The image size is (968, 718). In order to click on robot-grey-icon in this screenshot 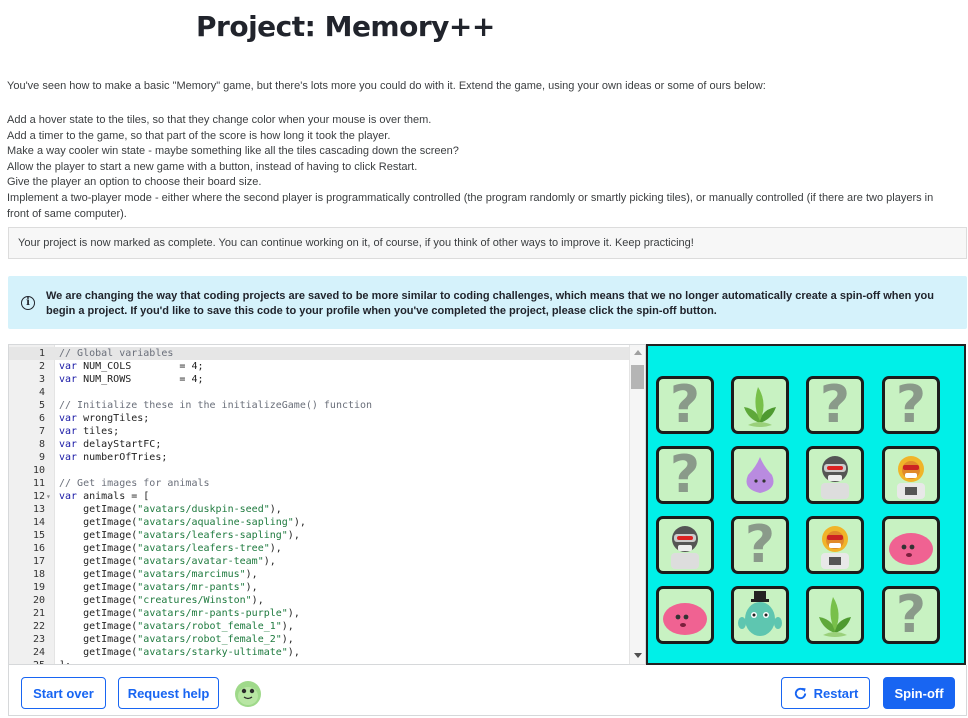, I will do `click(835, 475)`.